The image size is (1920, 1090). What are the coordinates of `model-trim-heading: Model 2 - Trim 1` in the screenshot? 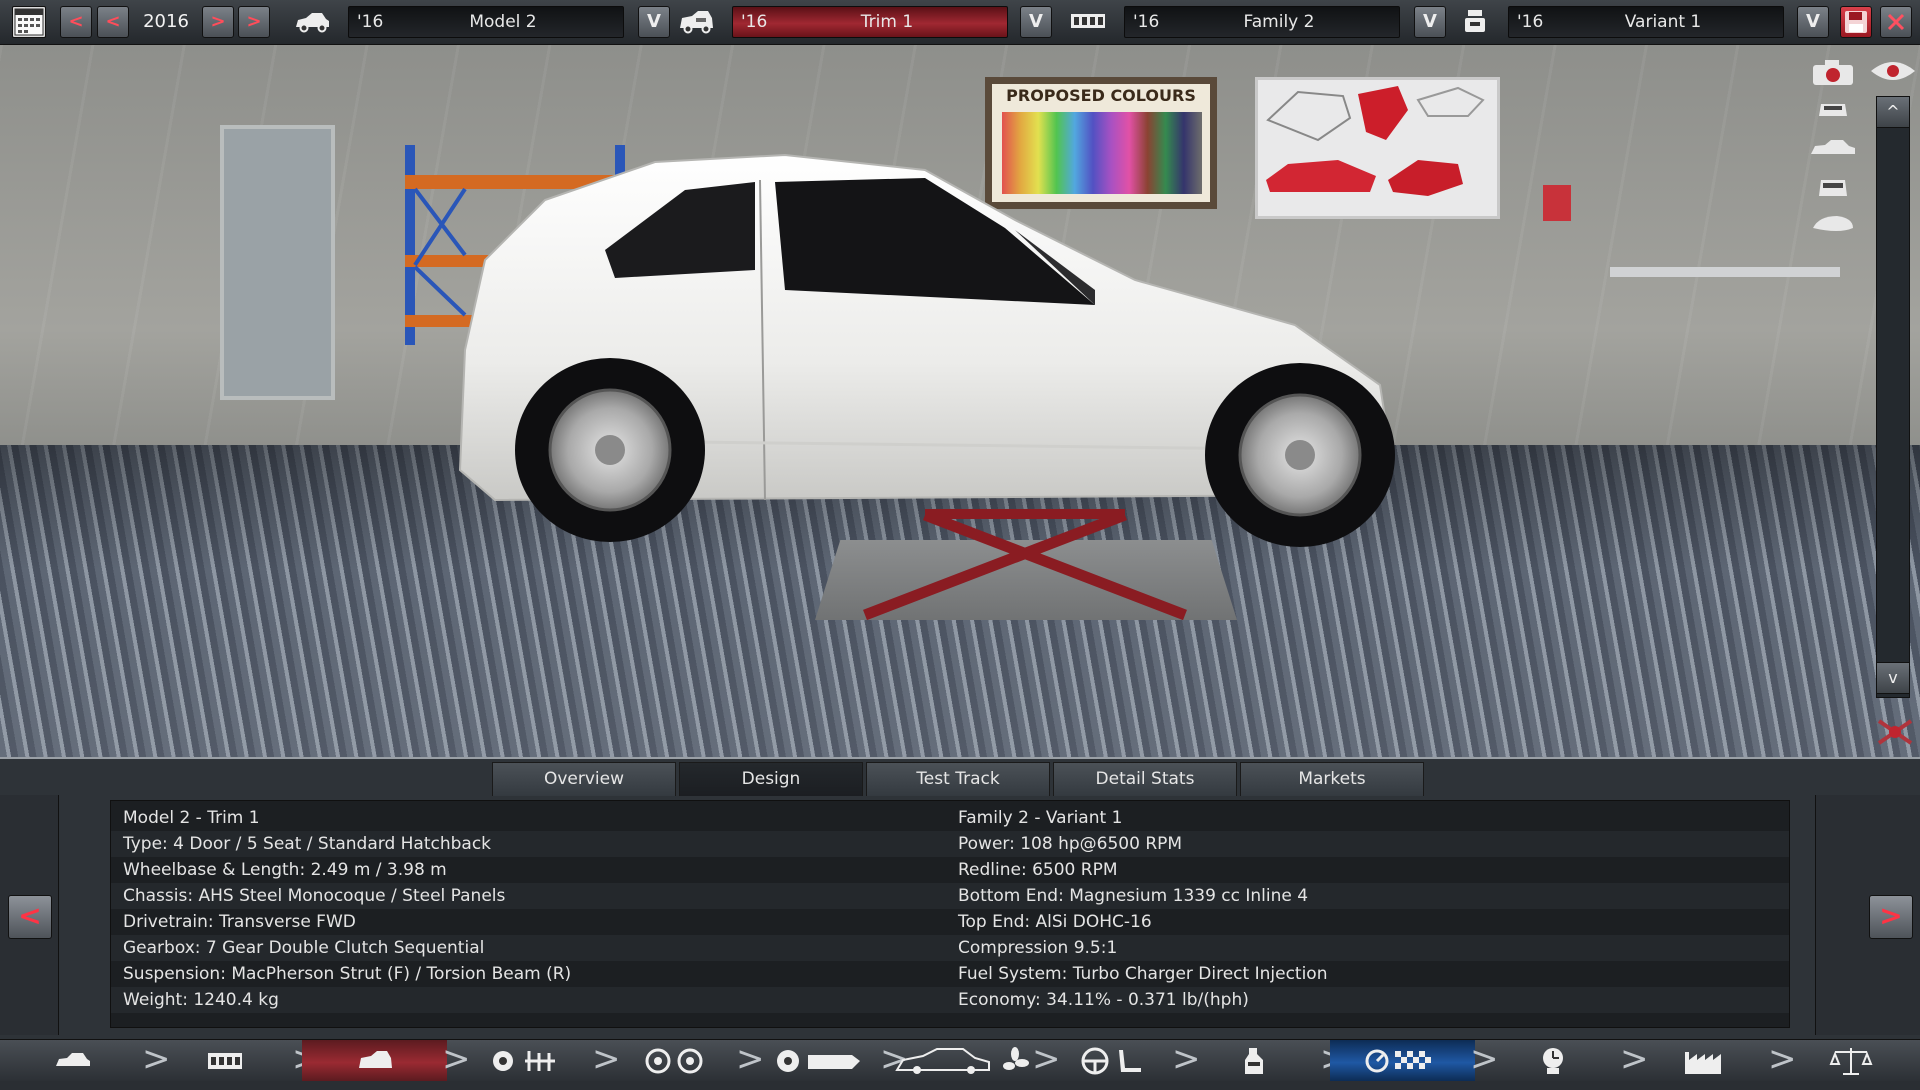 It's located at (191, 818).